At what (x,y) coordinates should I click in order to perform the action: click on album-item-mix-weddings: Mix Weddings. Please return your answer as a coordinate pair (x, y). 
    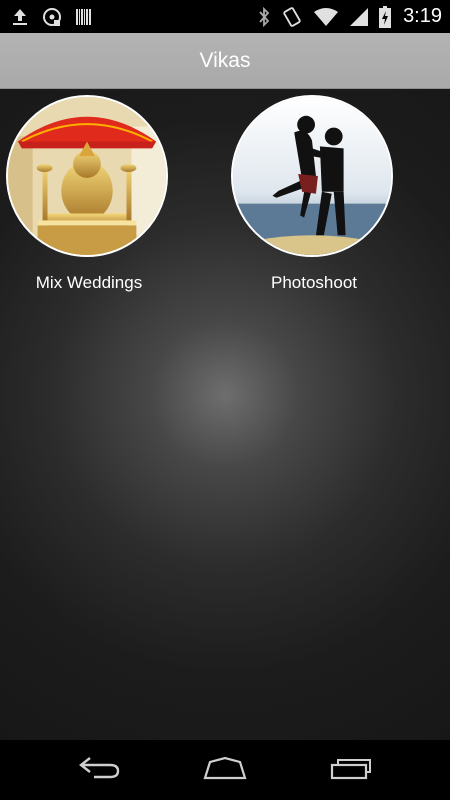
    Looking at the image, I should click on (90, 200).